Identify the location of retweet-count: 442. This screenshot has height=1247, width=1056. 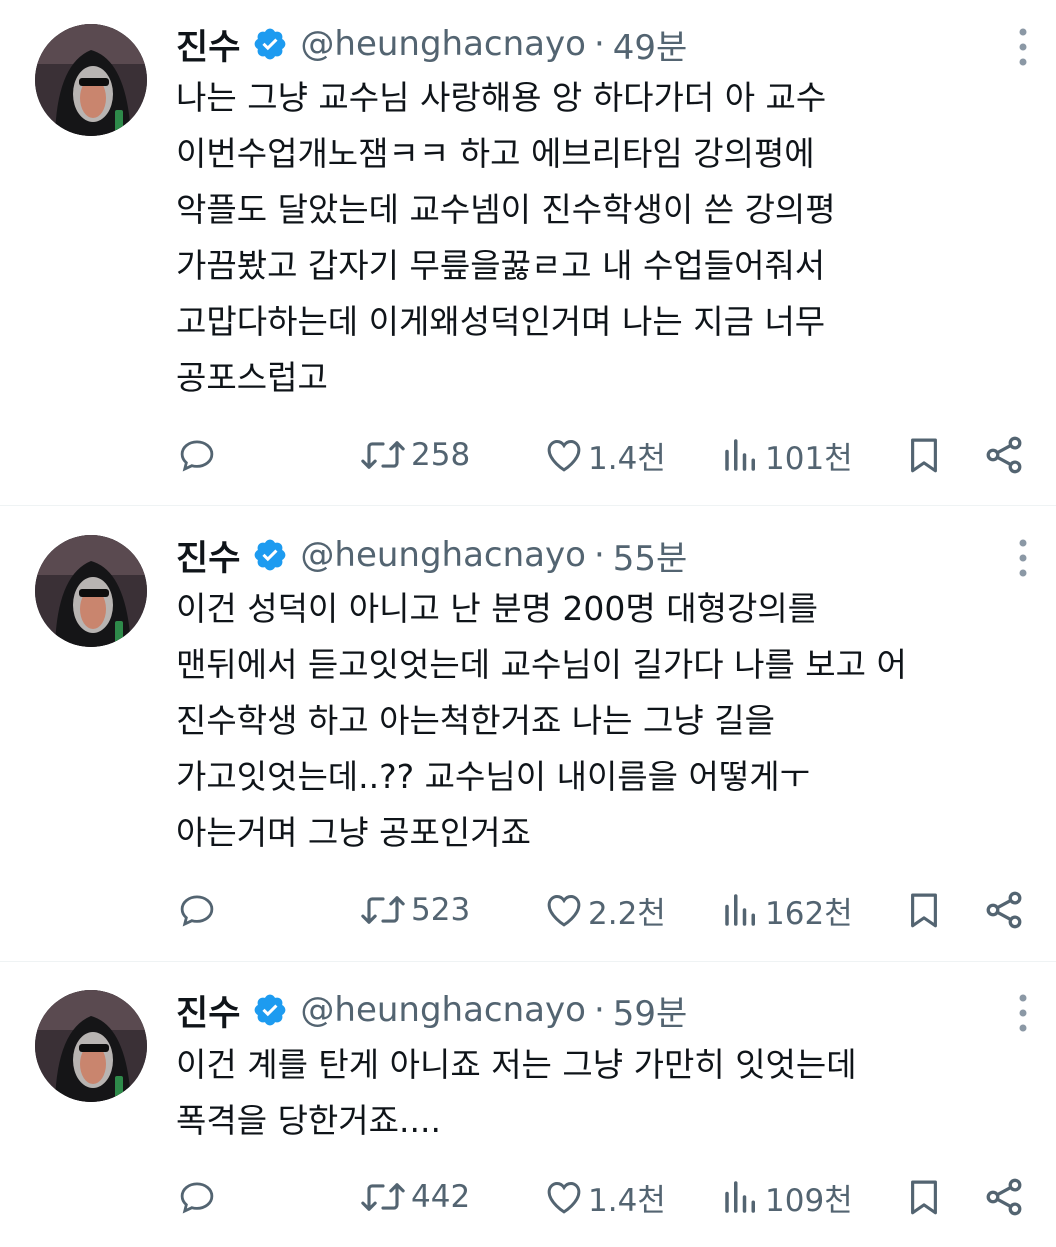
(441, 1197).